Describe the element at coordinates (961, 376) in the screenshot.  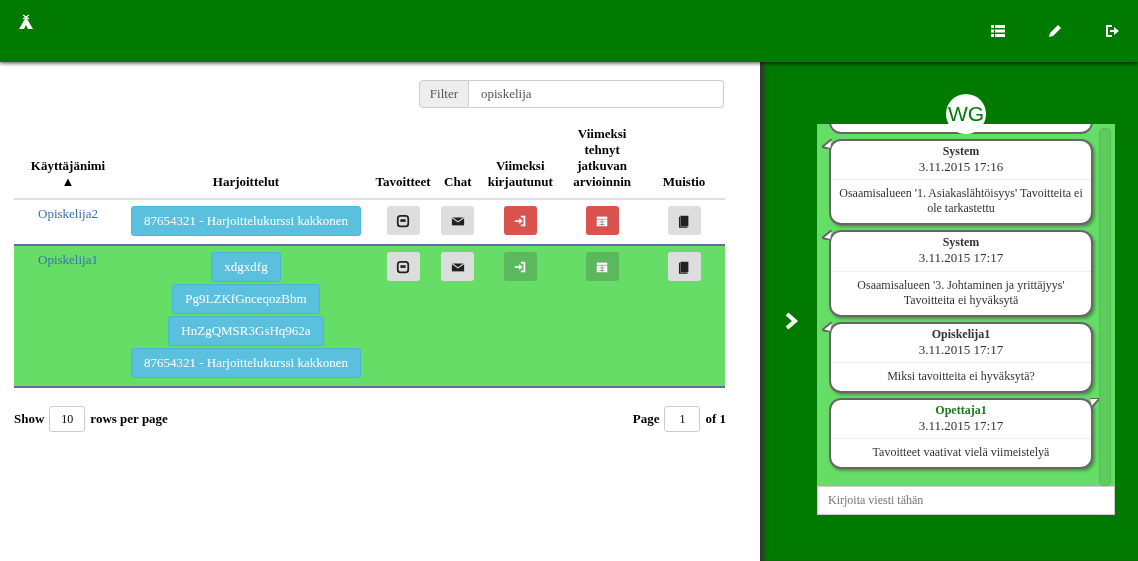
I see `message-text: Miksi tavoitteita ei hyväksytä?` at that location.